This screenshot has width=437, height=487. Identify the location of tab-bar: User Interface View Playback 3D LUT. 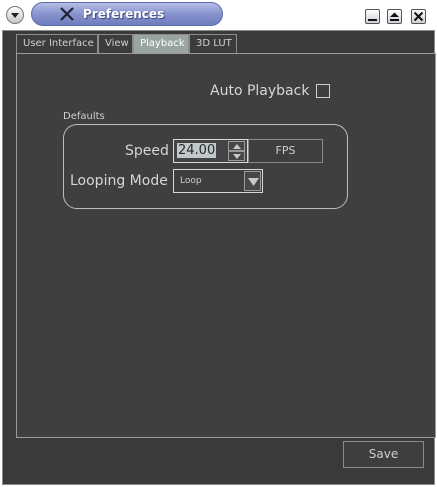
(226, 44).